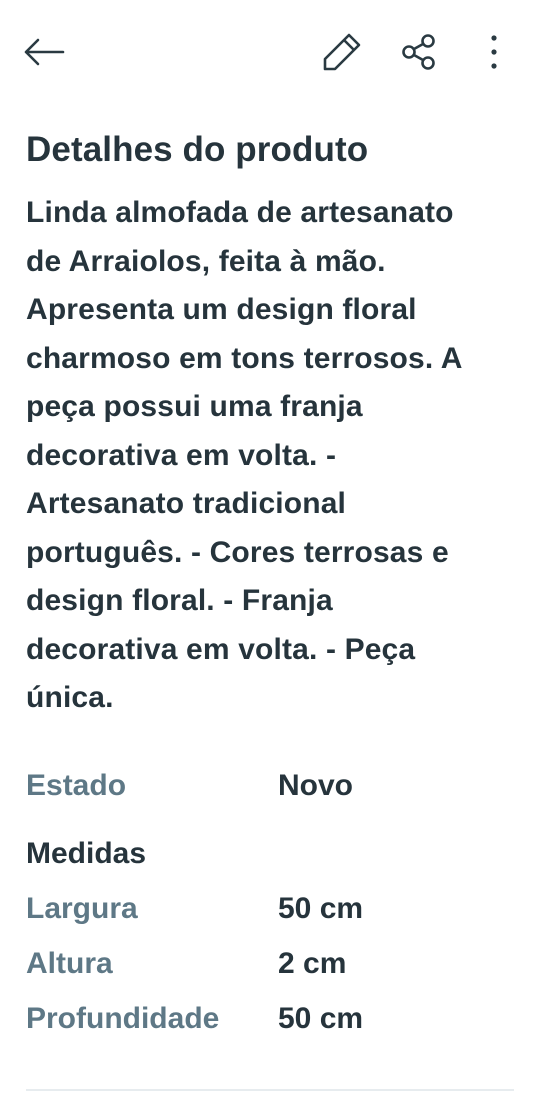 The image size is (540, 1106). I want to click on divider, so click(270, 1090).